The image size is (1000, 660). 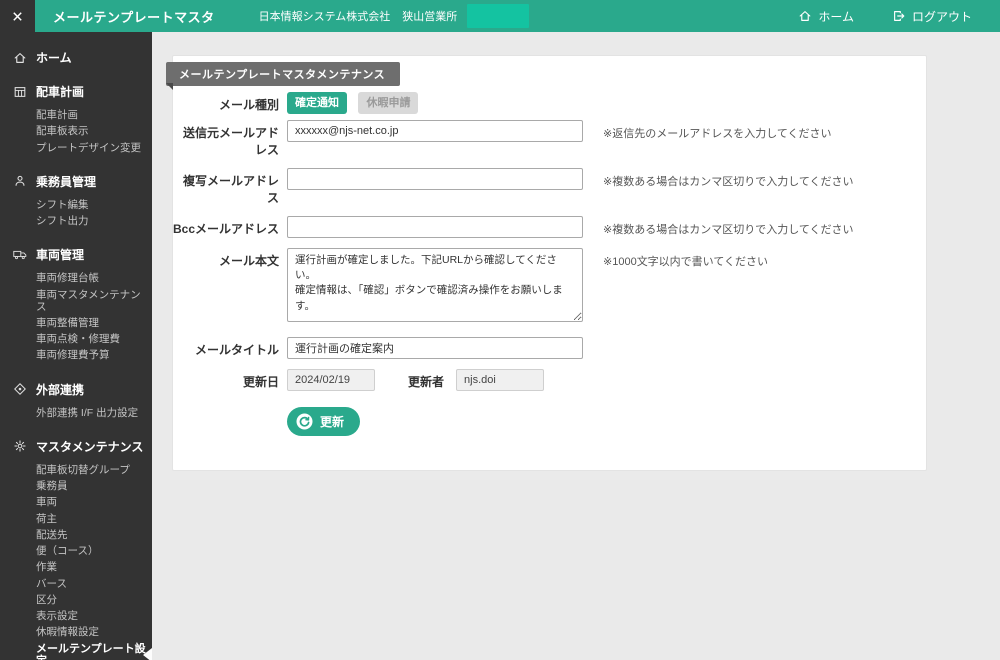 I want to click on updated-date-value, so click(x=331, y=380).